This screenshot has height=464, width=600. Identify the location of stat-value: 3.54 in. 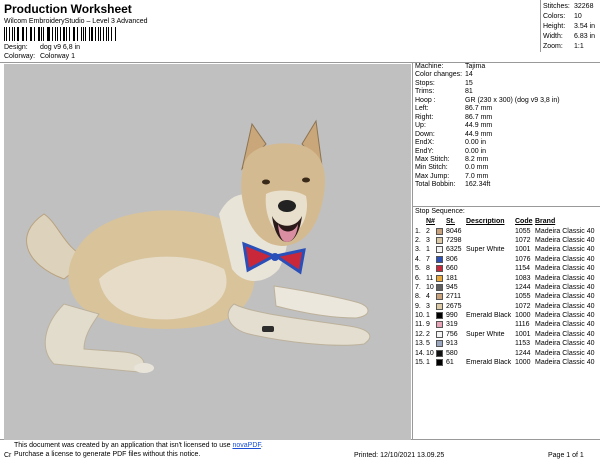
(585, 26).